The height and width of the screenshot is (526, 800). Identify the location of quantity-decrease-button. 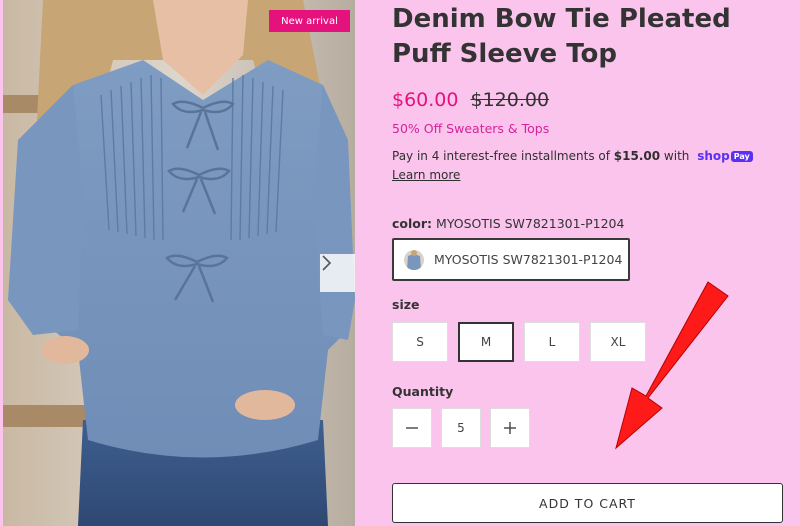
(412, 428).